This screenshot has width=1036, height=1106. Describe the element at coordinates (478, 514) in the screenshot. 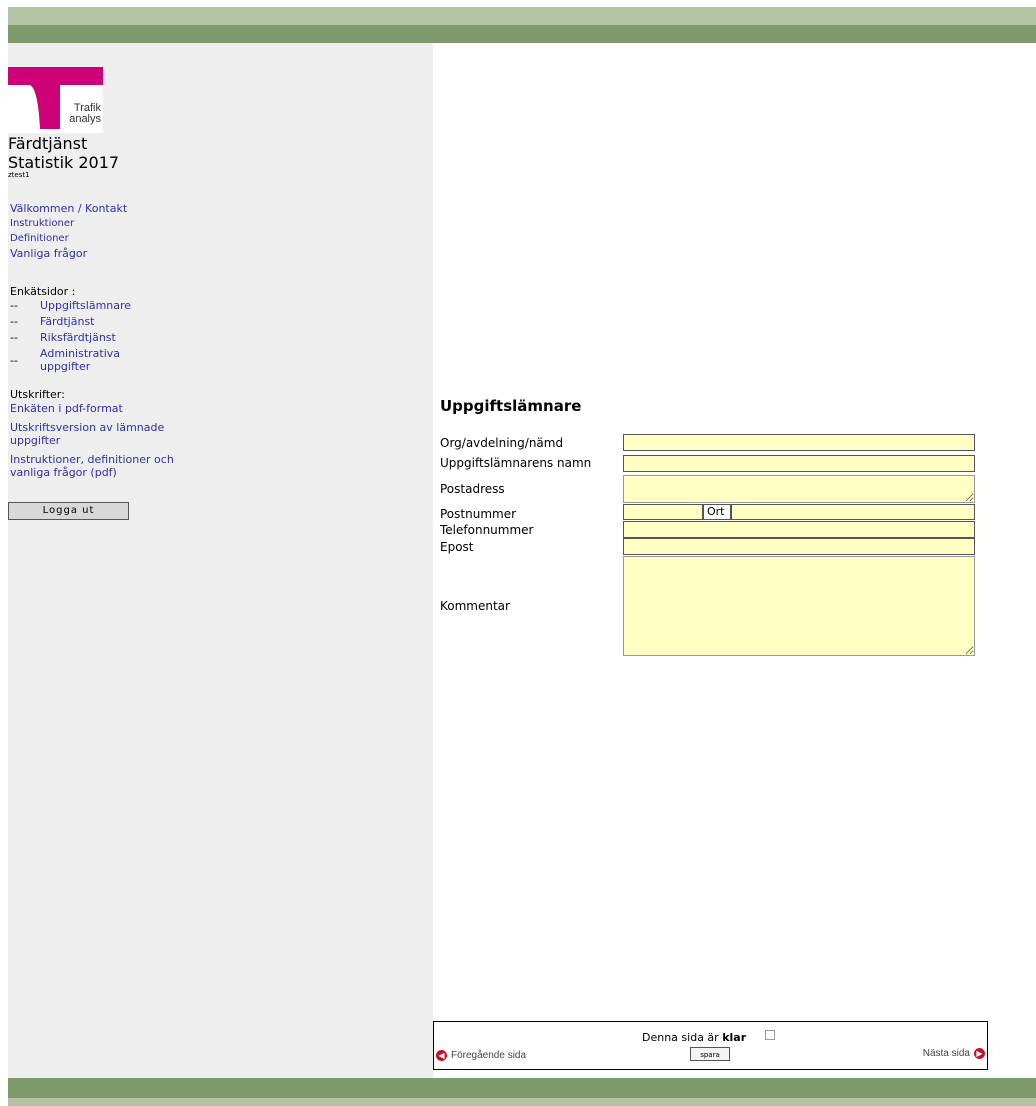

I see `postal-label: Postnummer` at that location.